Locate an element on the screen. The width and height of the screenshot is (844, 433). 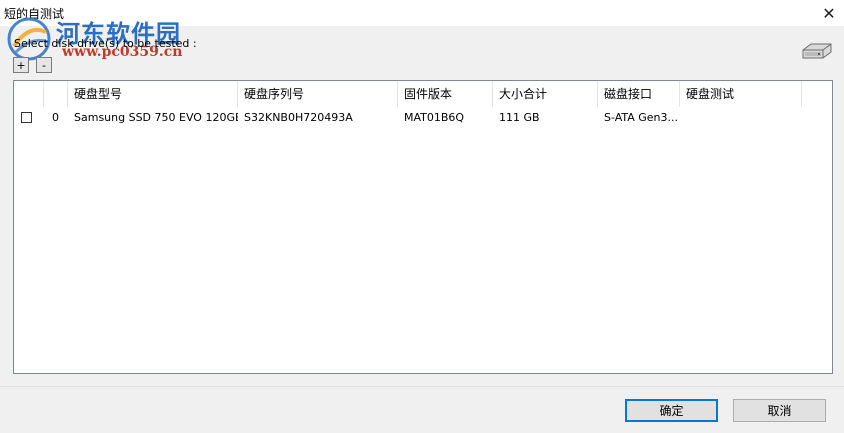
header-index is located at coordinates (56, 94).